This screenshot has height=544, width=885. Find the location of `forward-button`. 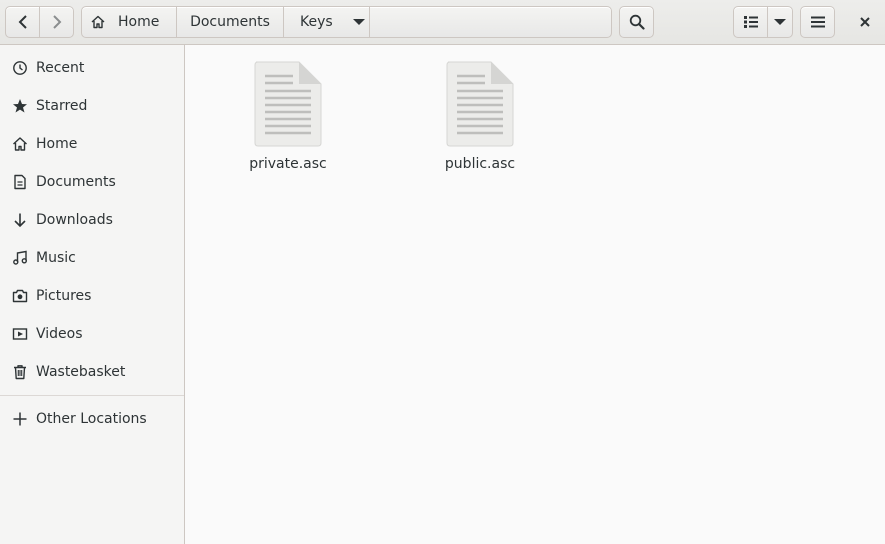

forward-button is located at coordinates (56, 22).